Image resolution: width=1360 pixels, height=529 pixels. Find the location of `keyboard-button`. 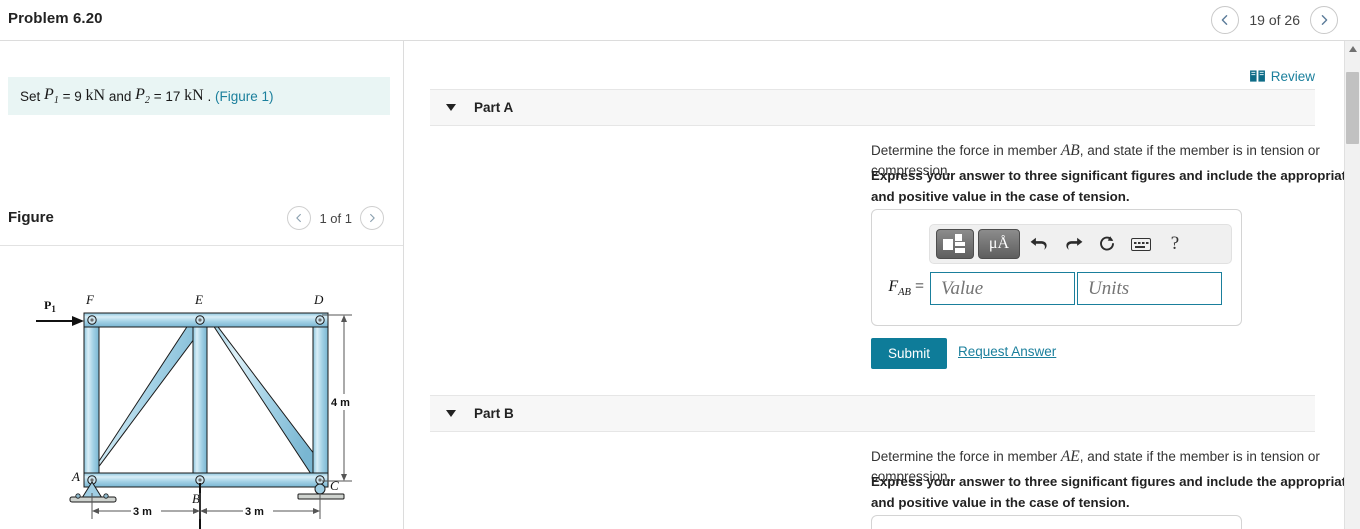

keyboard-button is located at coordinates (1141, 244).